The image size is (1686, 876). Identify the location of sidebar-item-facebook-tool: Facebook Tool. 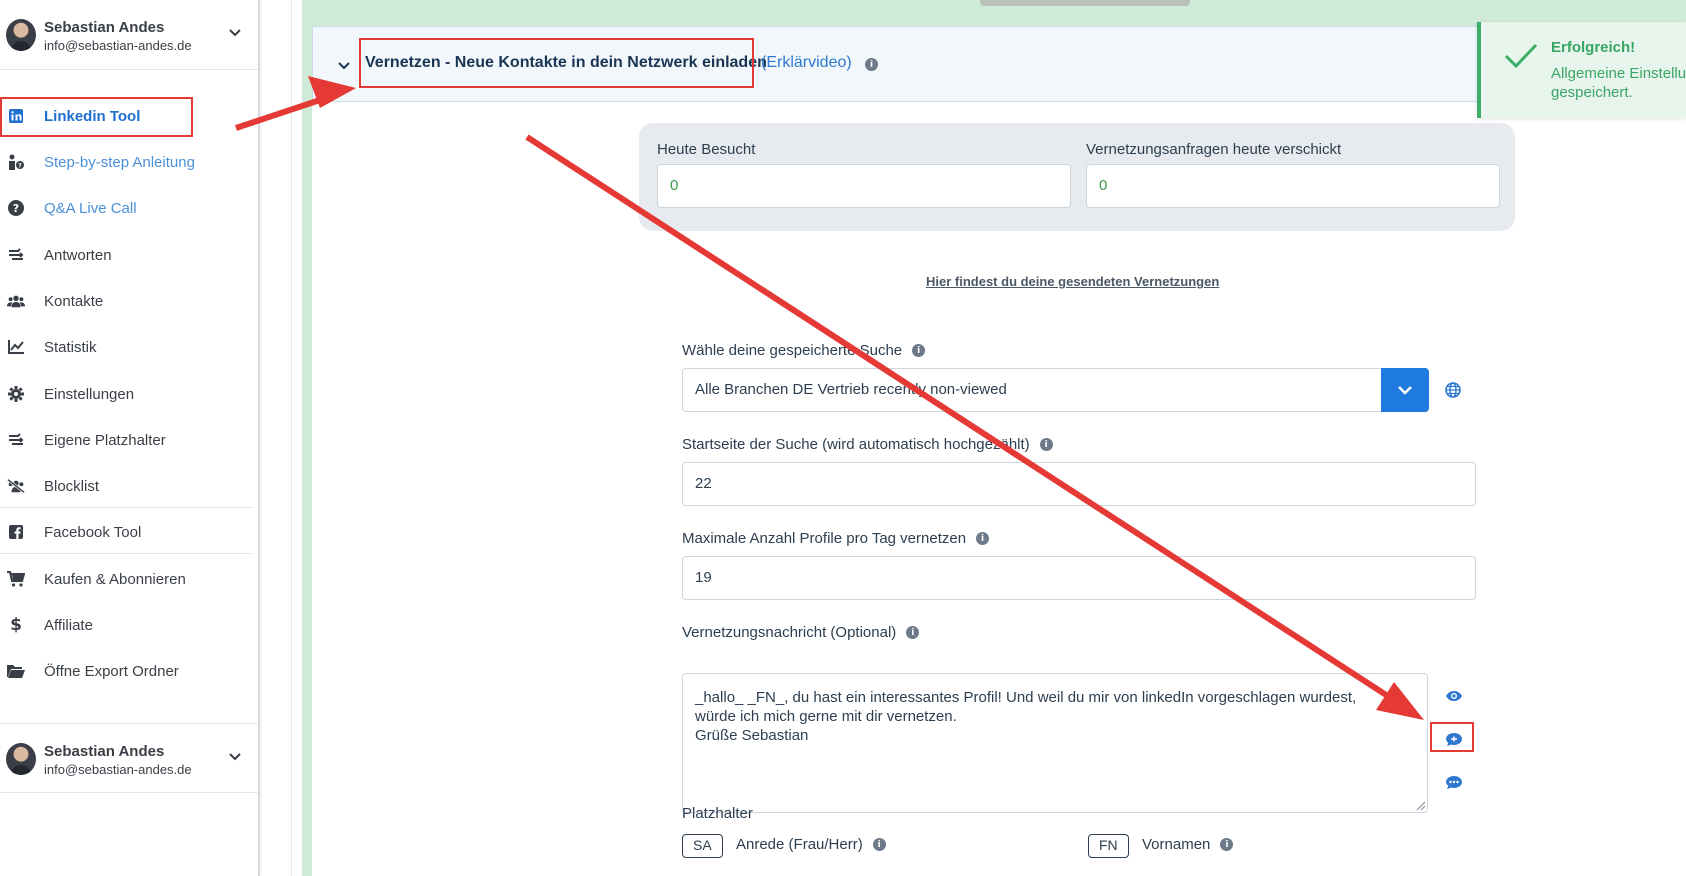
(126, 532).